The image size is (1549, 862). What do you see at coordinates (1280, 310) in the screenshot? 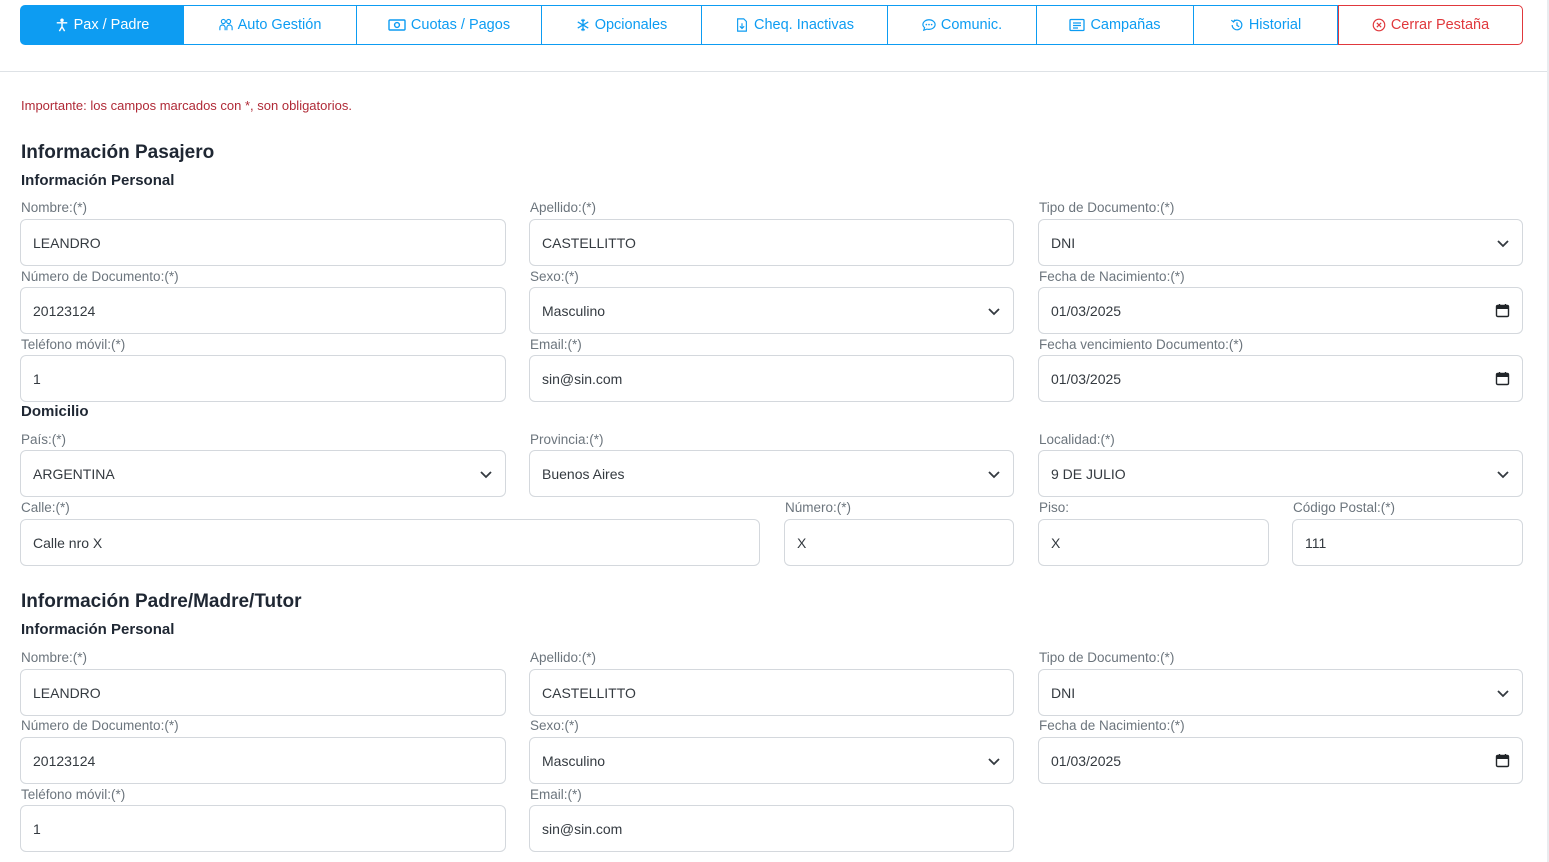
I see `date-fecha-nacimiento: 01/03/2025` at bounding box center [1280, 310].